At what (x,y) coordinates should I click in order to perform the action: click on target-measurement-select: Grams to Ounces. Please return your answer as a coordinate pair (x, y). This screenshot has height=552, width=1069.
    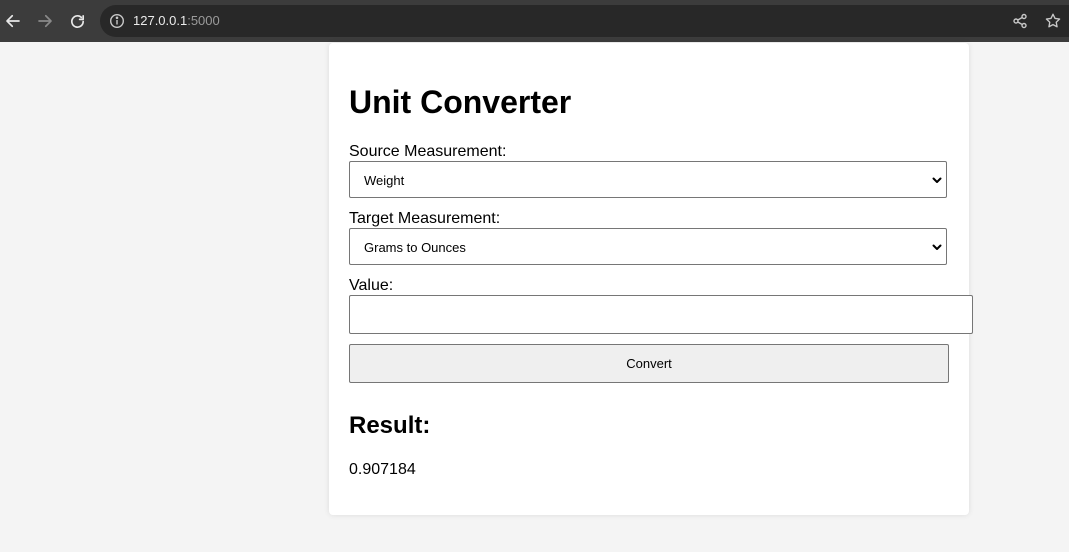
    Looking at the image, I should click on (648, 246).